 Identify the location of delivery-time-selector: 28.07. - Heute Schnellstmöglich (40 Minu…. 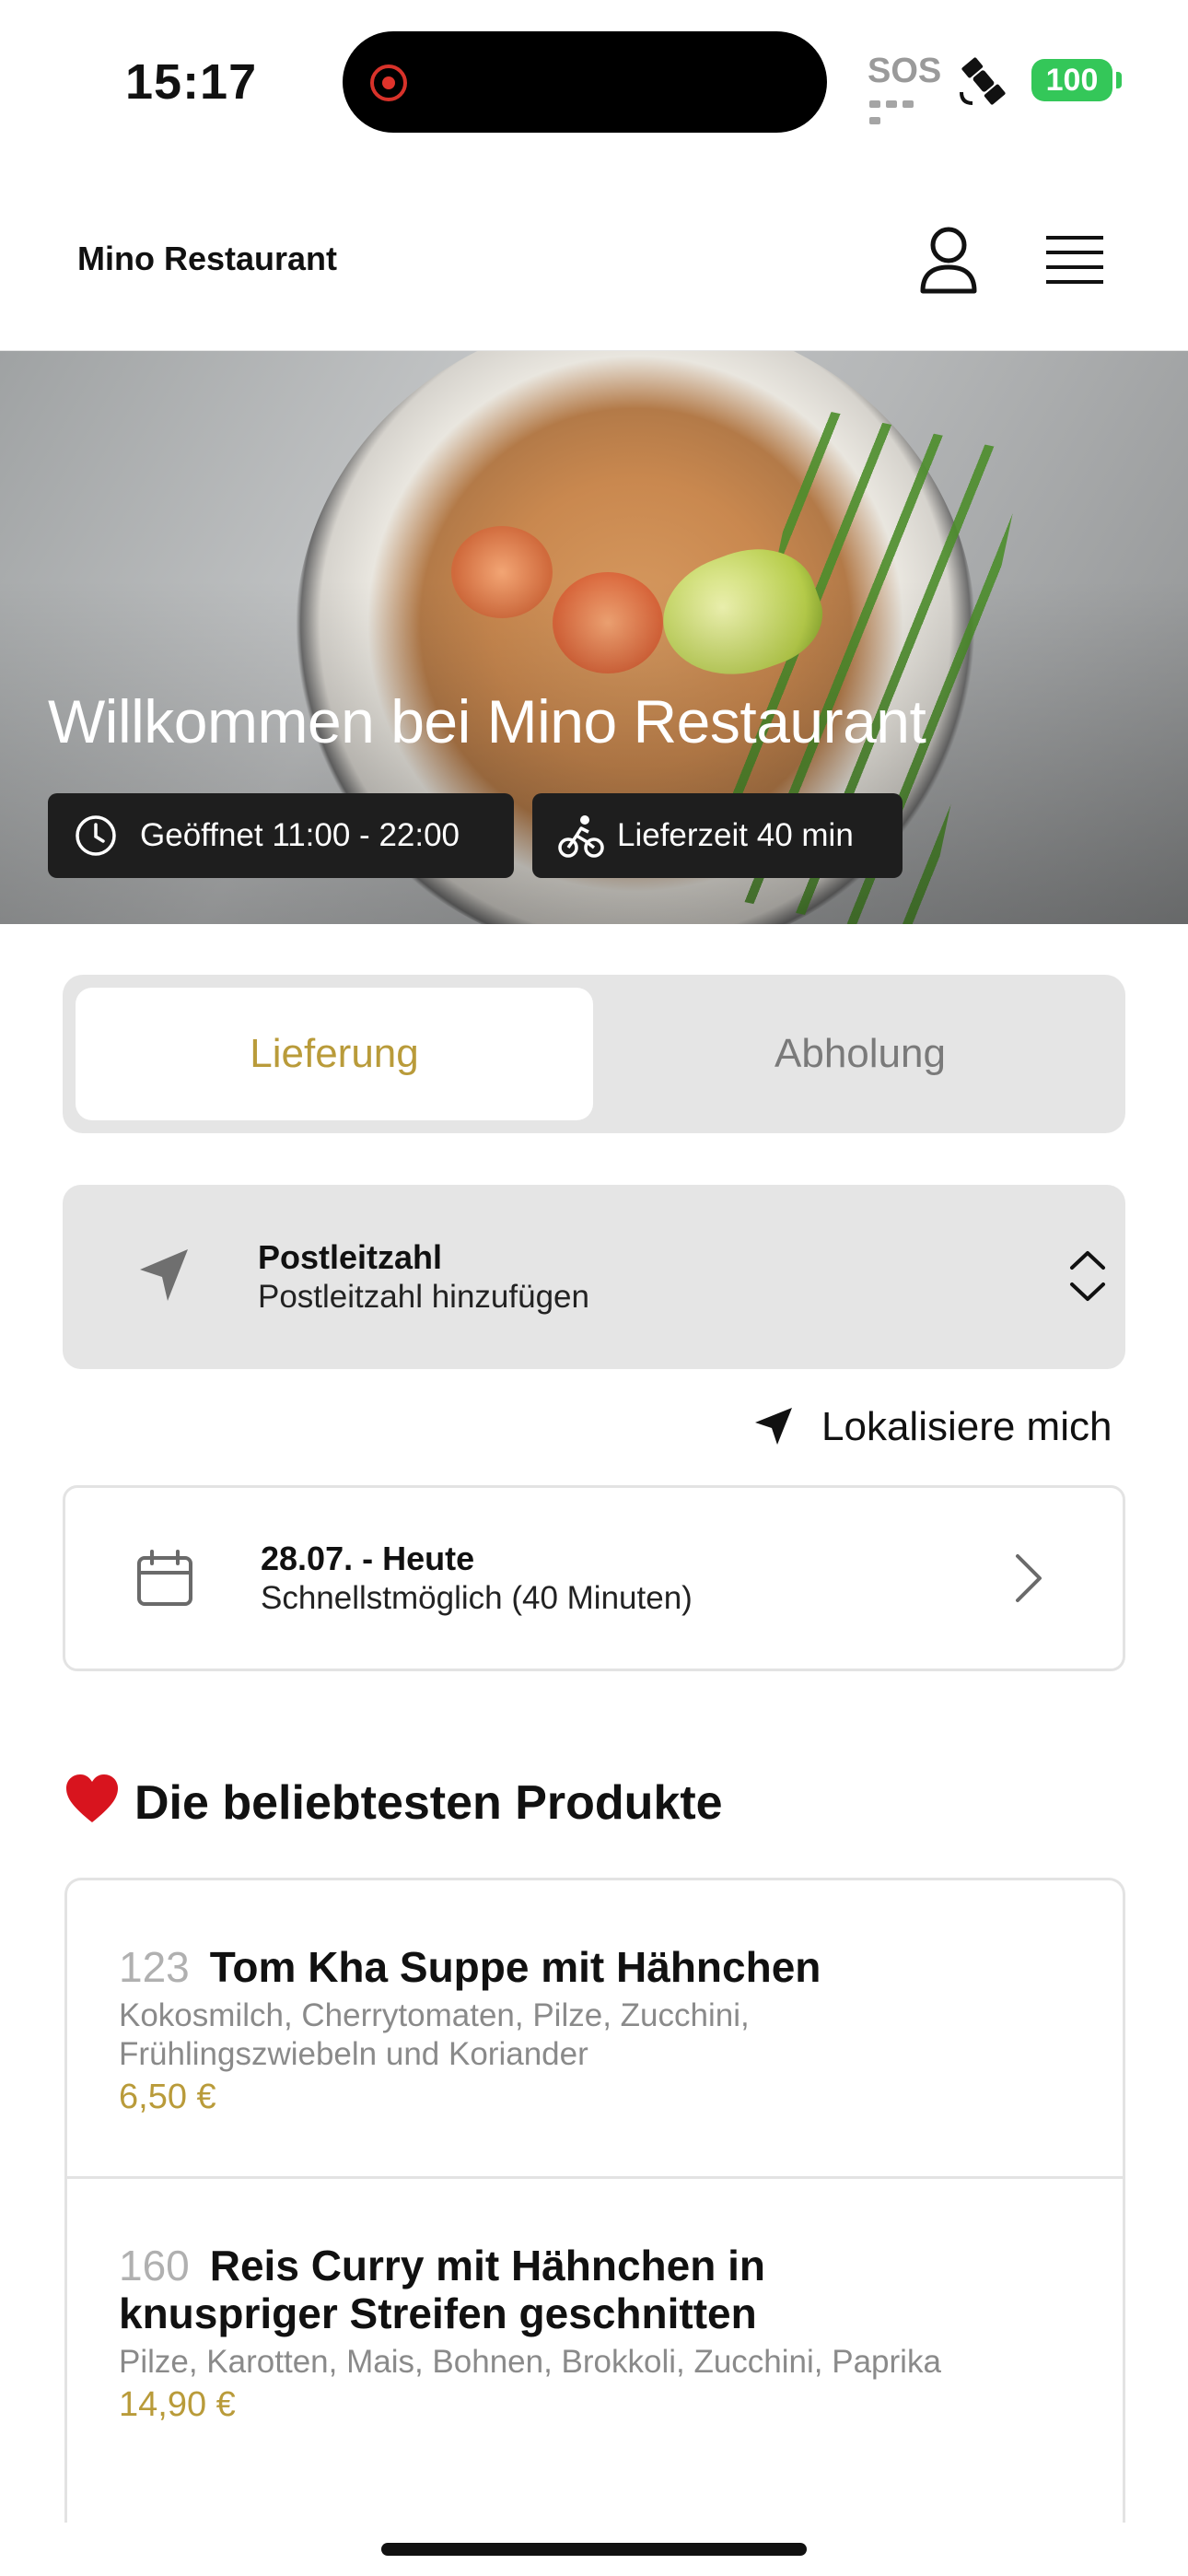
(594, 1578).